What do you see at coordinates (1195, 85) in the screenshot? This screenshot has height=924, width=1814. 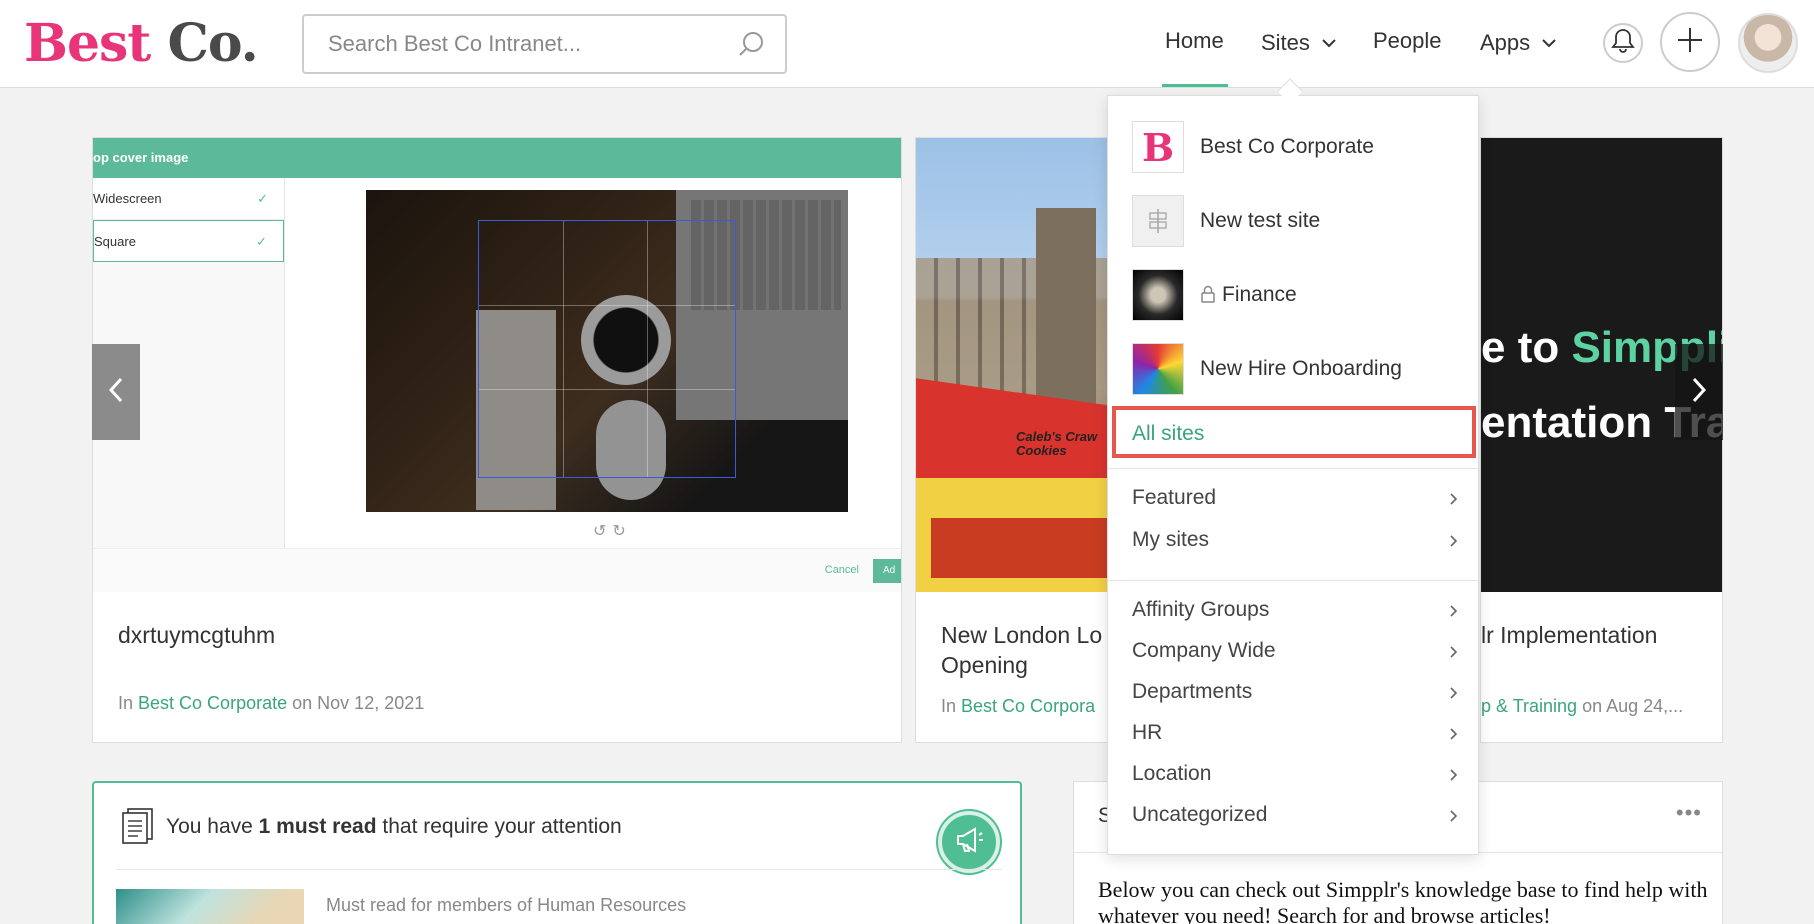 I see `nav-home-active-underline` at bounding box center [1195, 85].